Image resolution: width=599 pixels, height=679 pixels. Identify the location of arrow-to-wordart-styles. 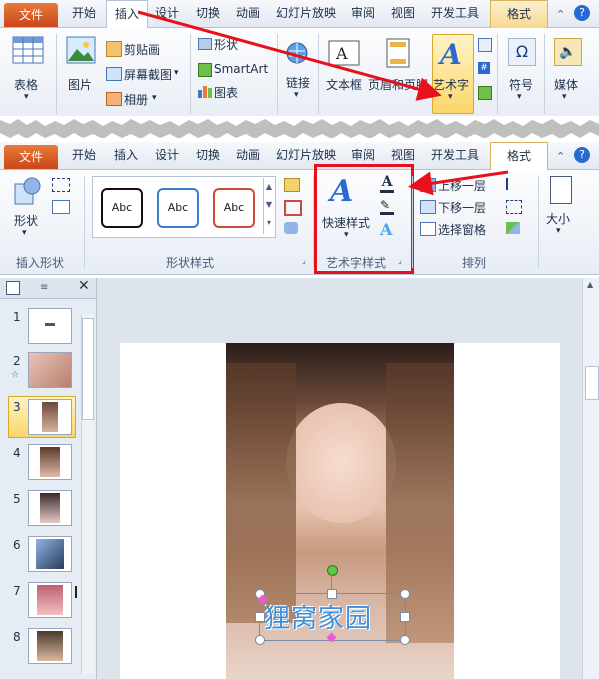
(458, 183).